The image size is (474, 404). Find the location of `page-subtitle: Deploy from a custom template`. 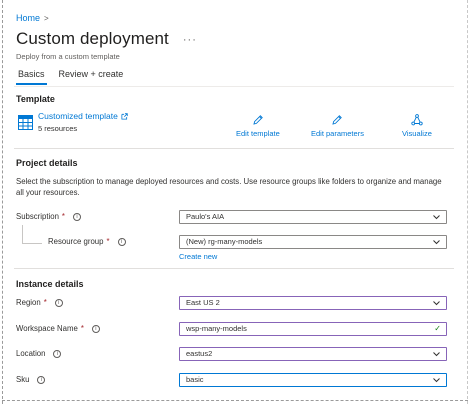

page-subtitle: Deploy from a custom template is located at coordinates (68, 56).